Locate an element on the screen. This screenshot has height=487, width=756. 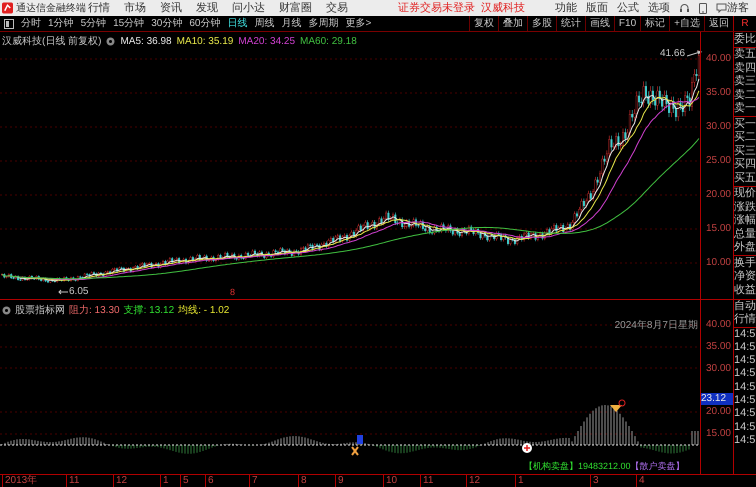
app-title: 通达信金融终端 is located at coordinates (51, 9).